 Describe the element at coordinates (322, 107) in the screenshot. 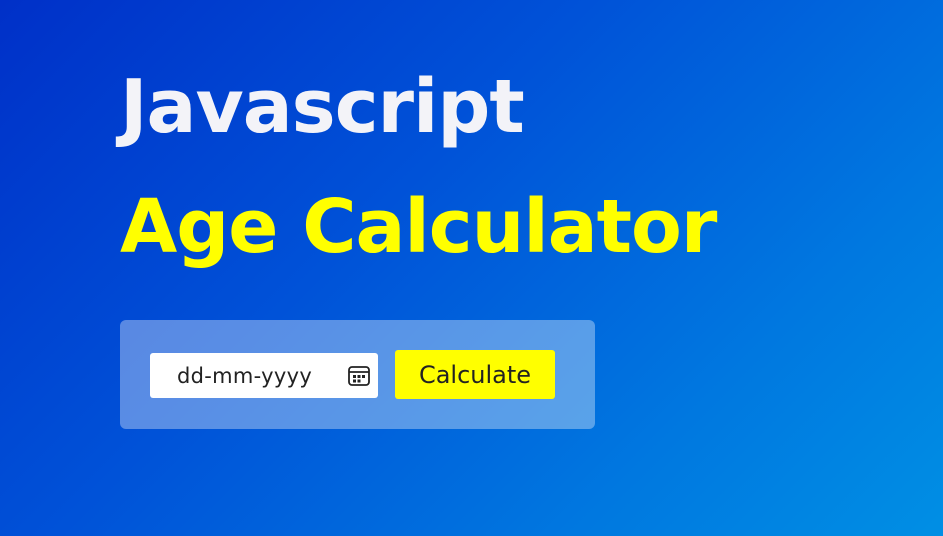

I see `page-title-line1: Javascript` at that location.